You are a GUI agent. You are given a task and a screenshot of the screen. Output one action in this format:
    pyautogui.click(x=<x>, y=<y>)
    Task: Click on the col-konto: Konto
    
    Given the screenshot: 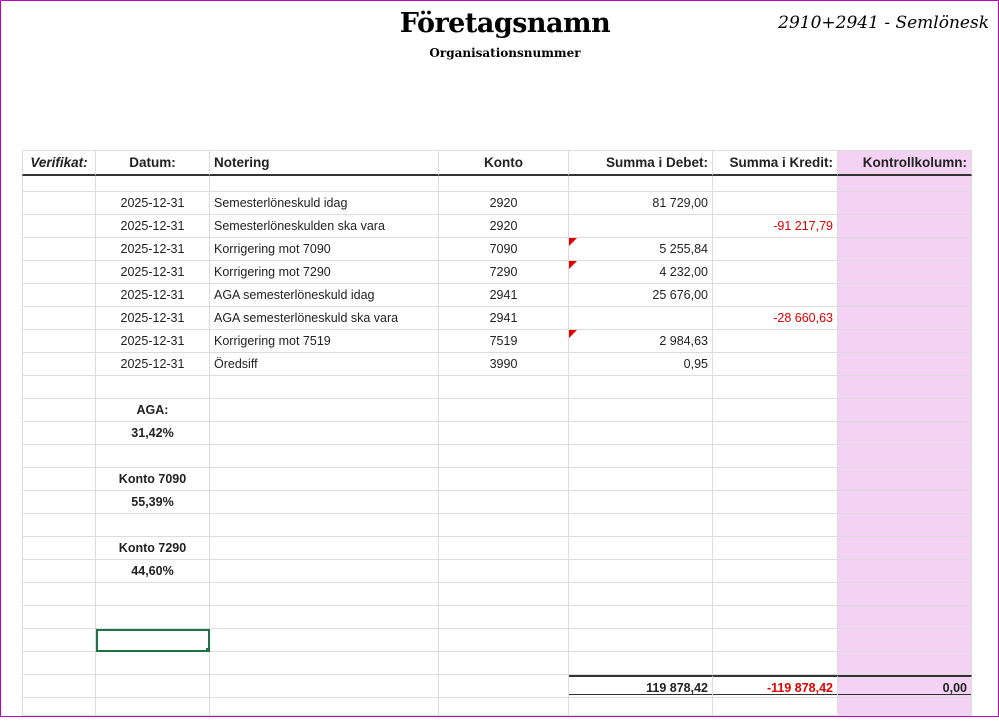 What is the action you would take?
    pyautogui.click(x=504, y=163)
    